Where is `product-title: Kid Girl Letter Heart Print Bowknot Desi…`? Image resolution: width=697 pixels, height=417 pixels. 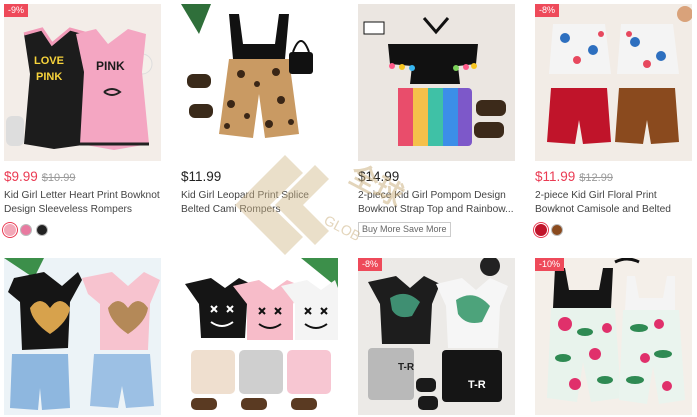 product-title: Kid Girl Letter Heart Print Bowknot Desi… is located at coordinates (82, 203).